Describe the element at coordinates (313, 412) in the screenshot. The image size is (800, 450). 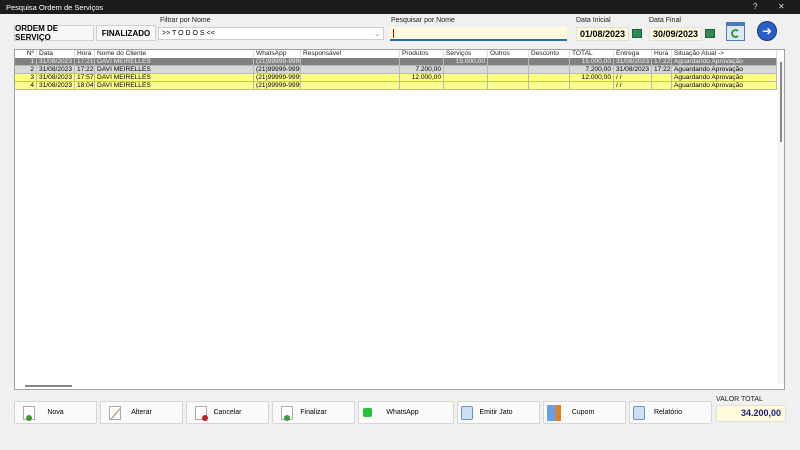
I see `finalizar-button: Finalizar` at that location.